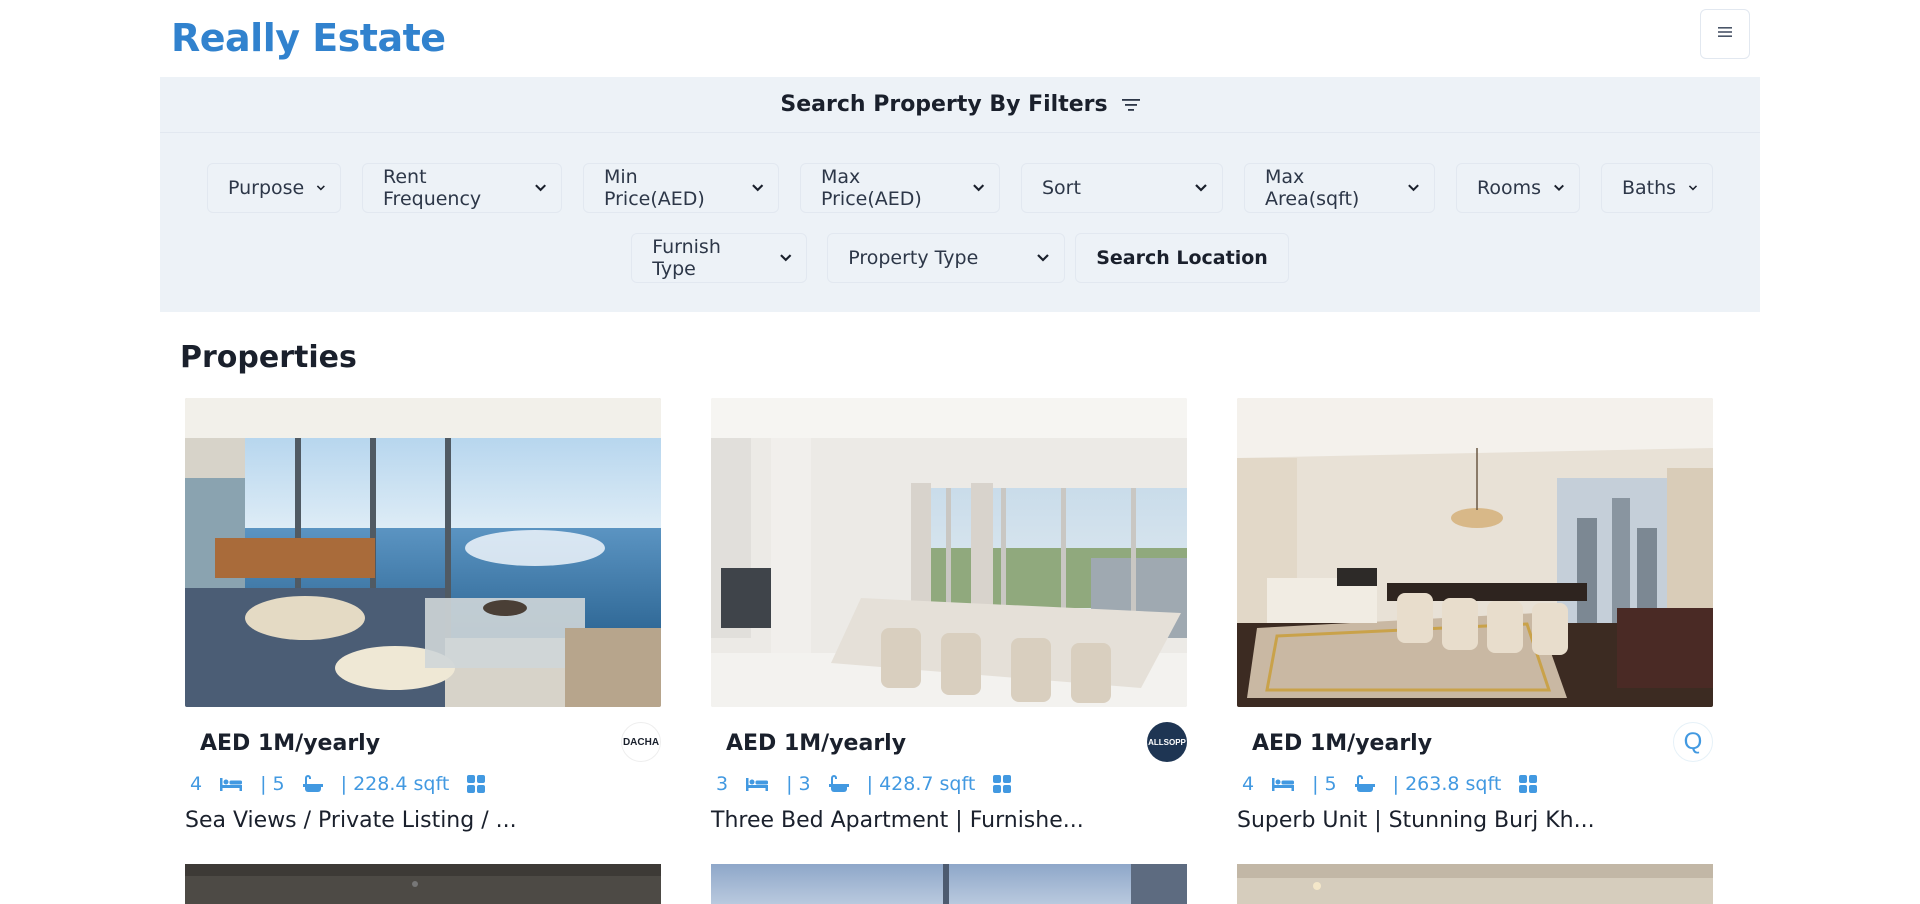  I want to click on max-area-select: Max Area(sqft), so click(1339, 188).